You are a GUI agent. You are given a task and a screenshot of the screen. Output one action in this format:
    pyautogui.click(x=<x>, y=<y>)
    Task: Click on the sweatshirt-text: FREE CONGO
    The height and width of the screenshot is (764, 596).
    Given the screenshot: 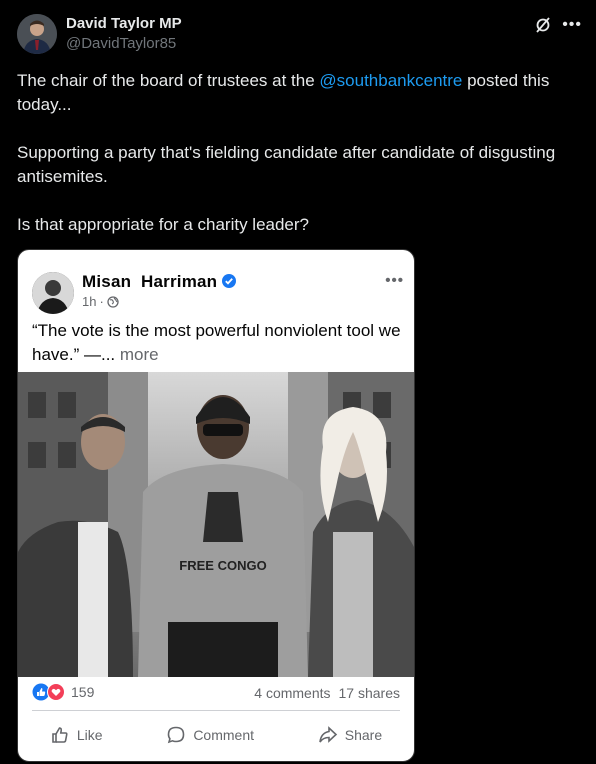 What is the action you would take?
    pyautogui.click(x=222, y=565)
    